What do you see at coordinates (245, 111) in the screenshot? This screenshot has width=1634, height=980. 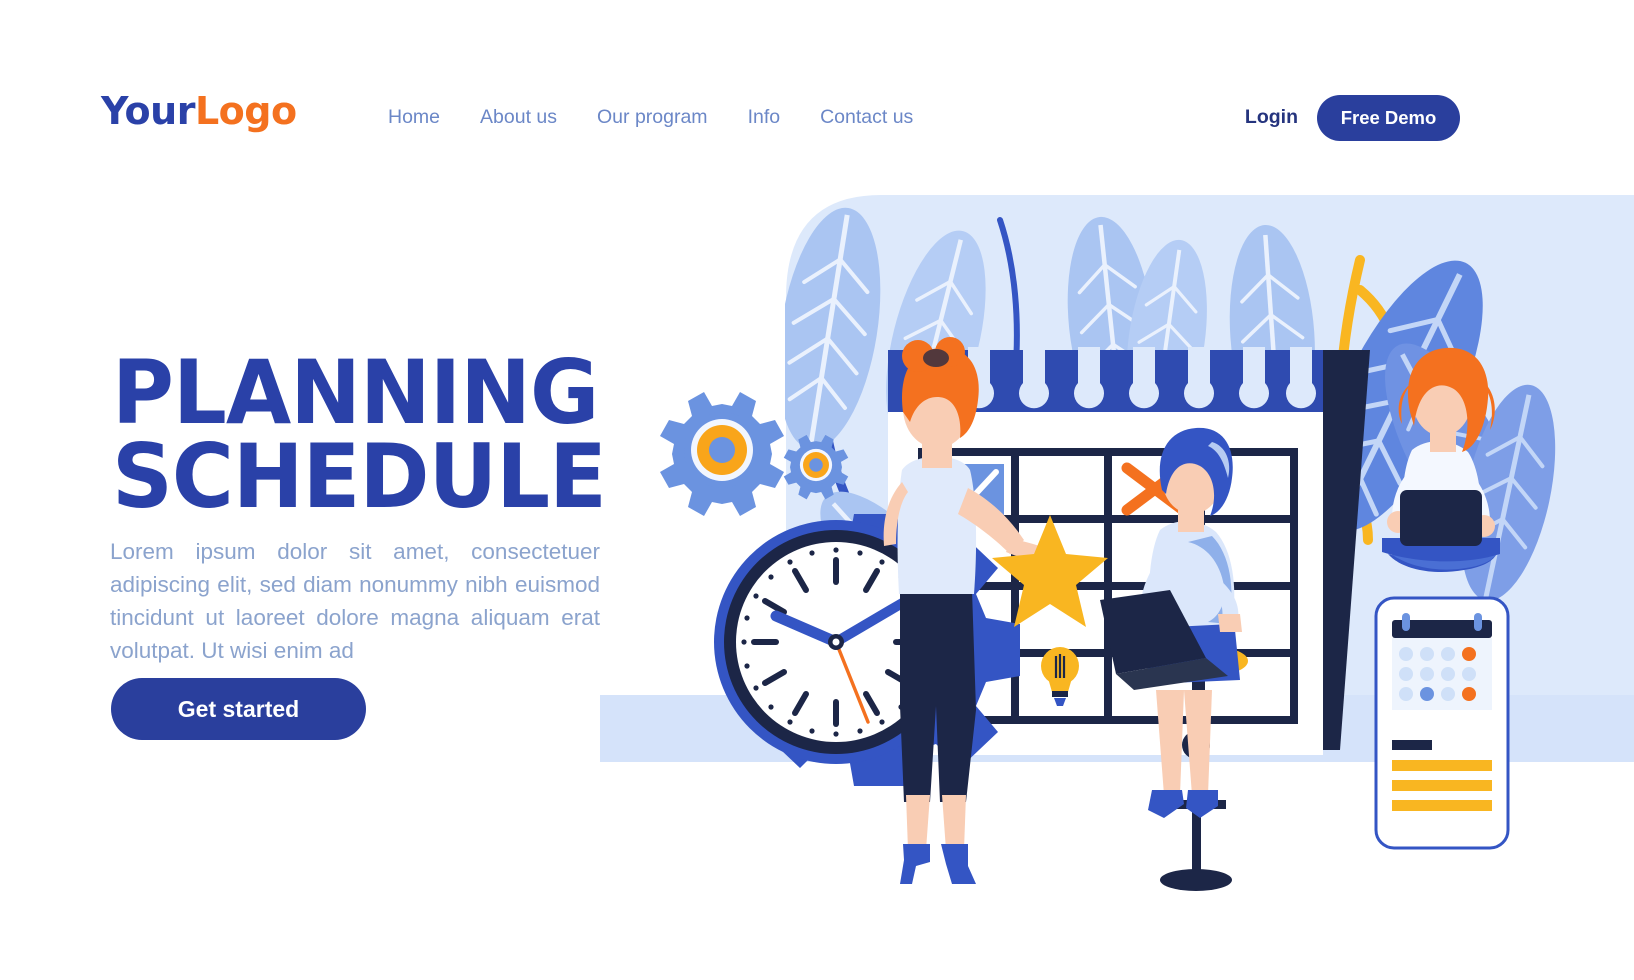 I see `logo-text-secondary: Logo` at bounding box center [245, 111].